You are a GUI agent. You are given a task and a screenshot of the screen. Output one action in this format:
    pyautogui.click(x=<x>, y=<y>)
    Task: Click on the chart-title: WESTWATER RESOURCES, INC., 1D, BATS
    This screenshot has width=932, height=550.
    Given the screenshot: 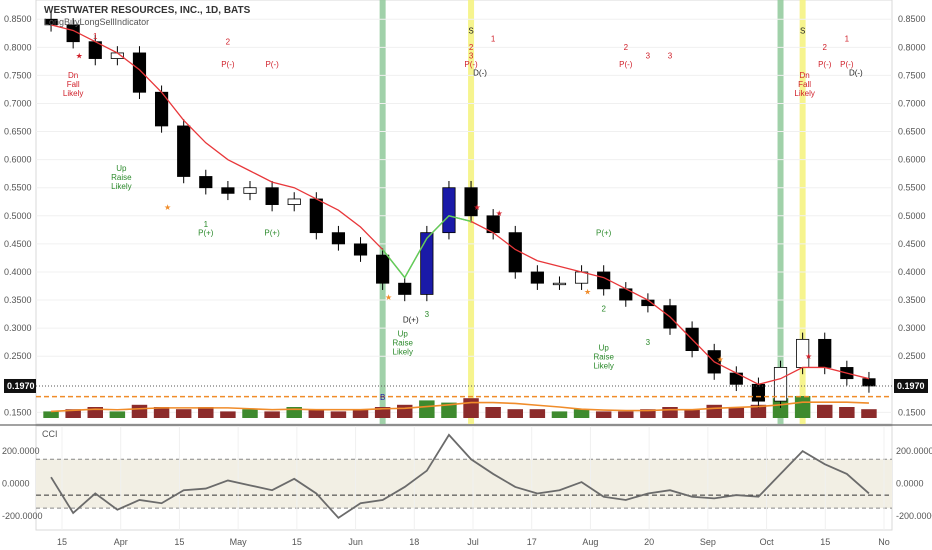 What is the action you would take?
    pyautogui.click(x=147, y=10)
    